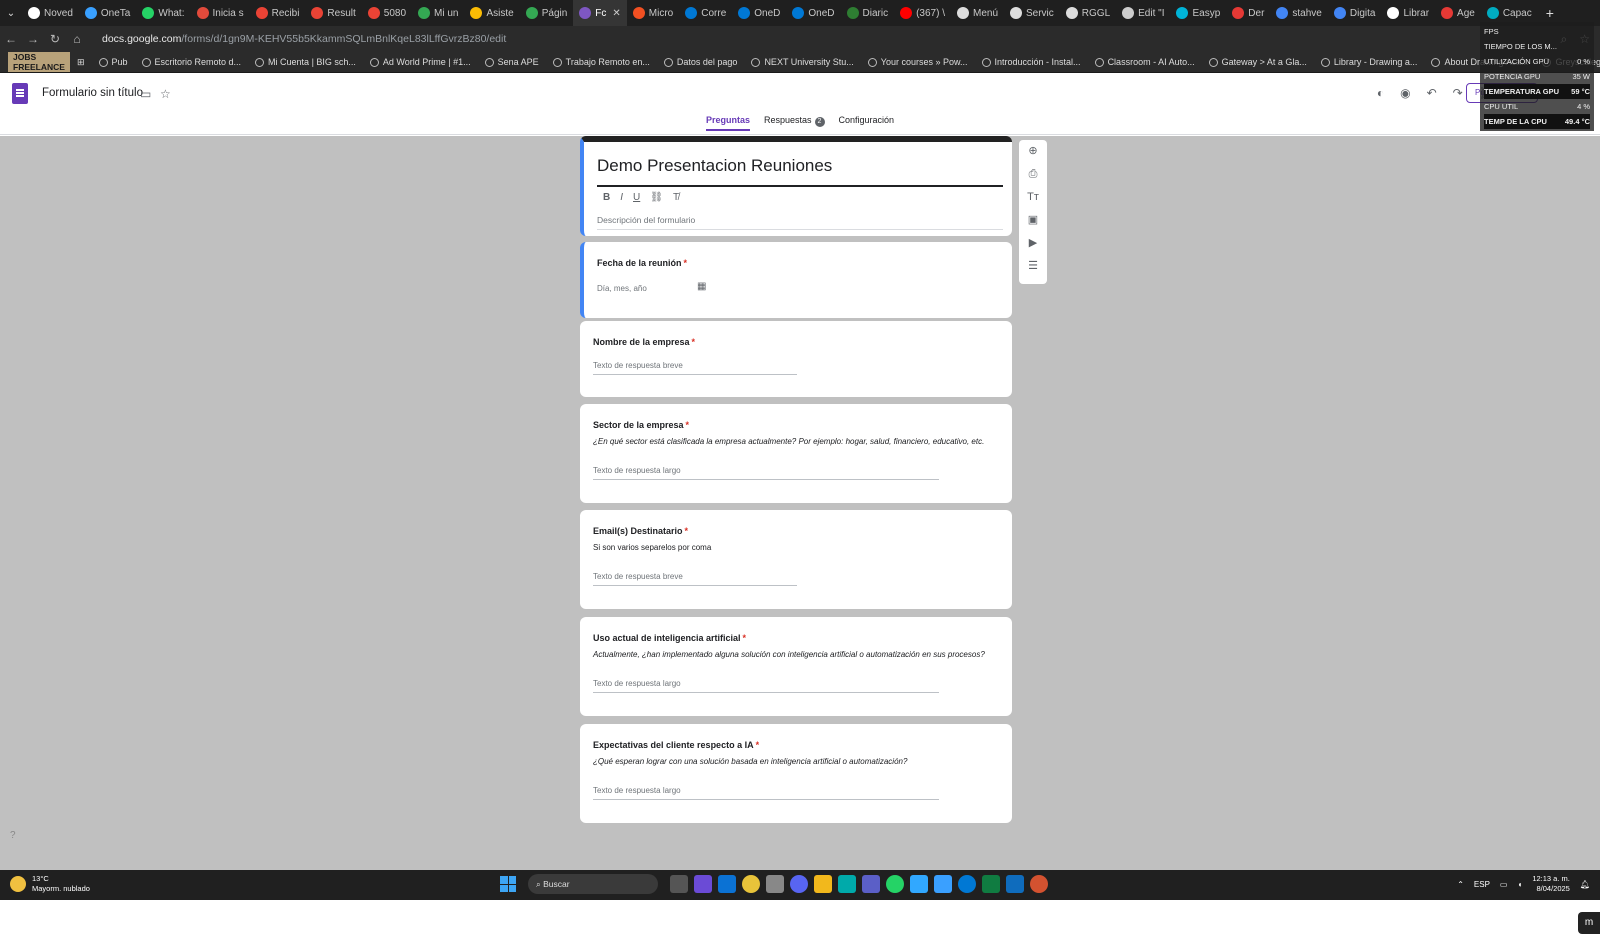 This screenshot has width=1600, height=934. I want to click on palette-icon: ◐, so click(1380, 93).